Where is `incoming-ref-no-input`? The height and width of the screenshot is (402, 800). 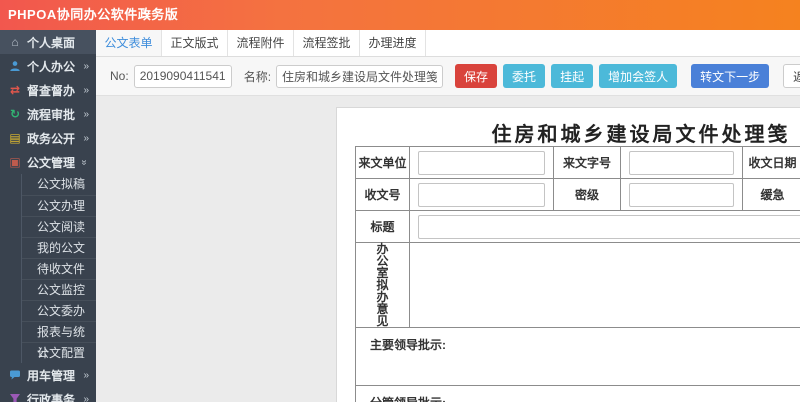
incoming-ref-no-input is located at coordinates (681, 162).